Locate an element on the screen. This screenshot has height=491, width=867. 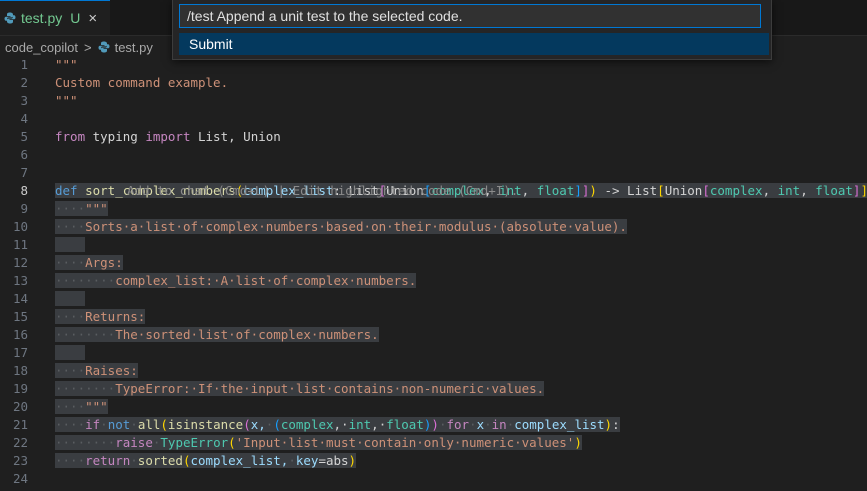
code-line: 11 is located at coordinates (433, 245).